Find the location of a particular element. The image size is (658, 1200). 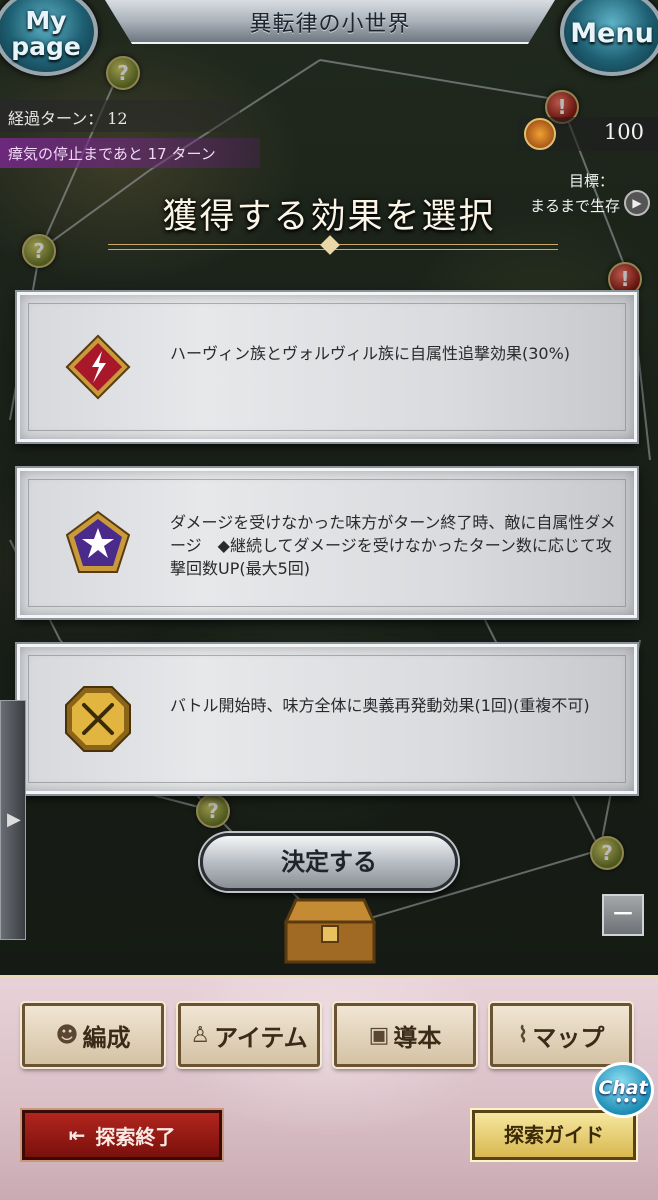

exploration-guide-button: 探索ガイド is located at coordinates (554, 1135).